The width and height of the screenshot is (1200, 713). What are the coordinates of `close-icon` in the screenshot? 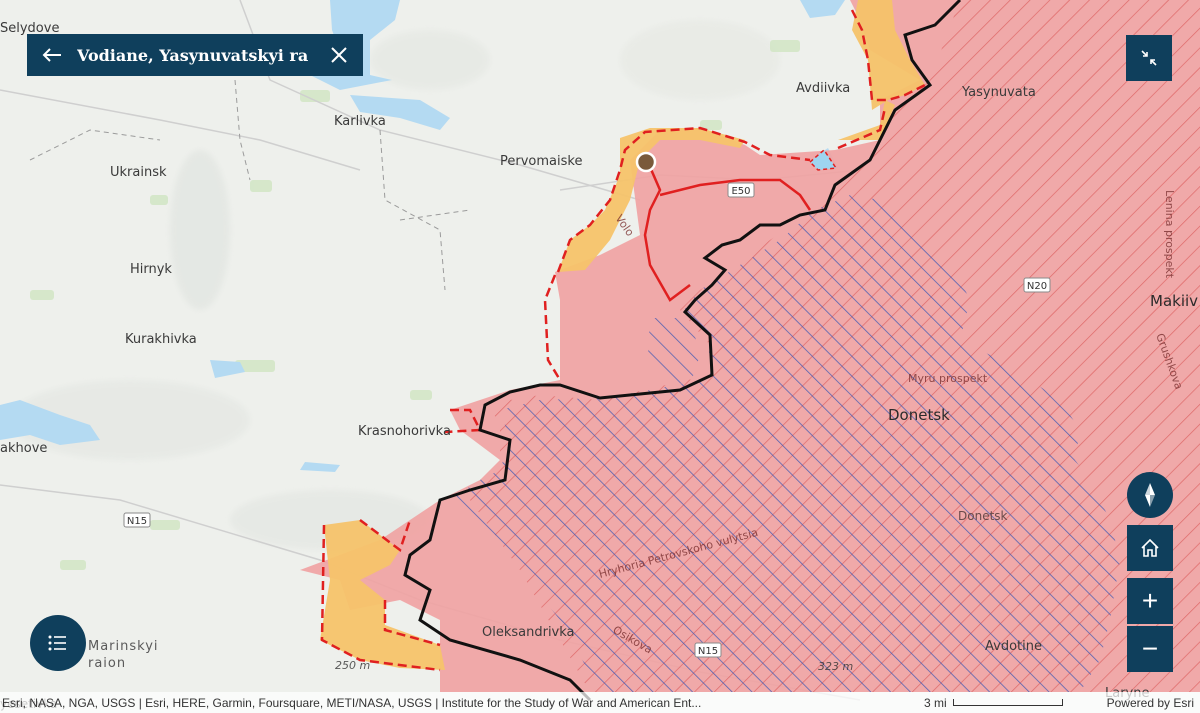 It's located at (339, 55).